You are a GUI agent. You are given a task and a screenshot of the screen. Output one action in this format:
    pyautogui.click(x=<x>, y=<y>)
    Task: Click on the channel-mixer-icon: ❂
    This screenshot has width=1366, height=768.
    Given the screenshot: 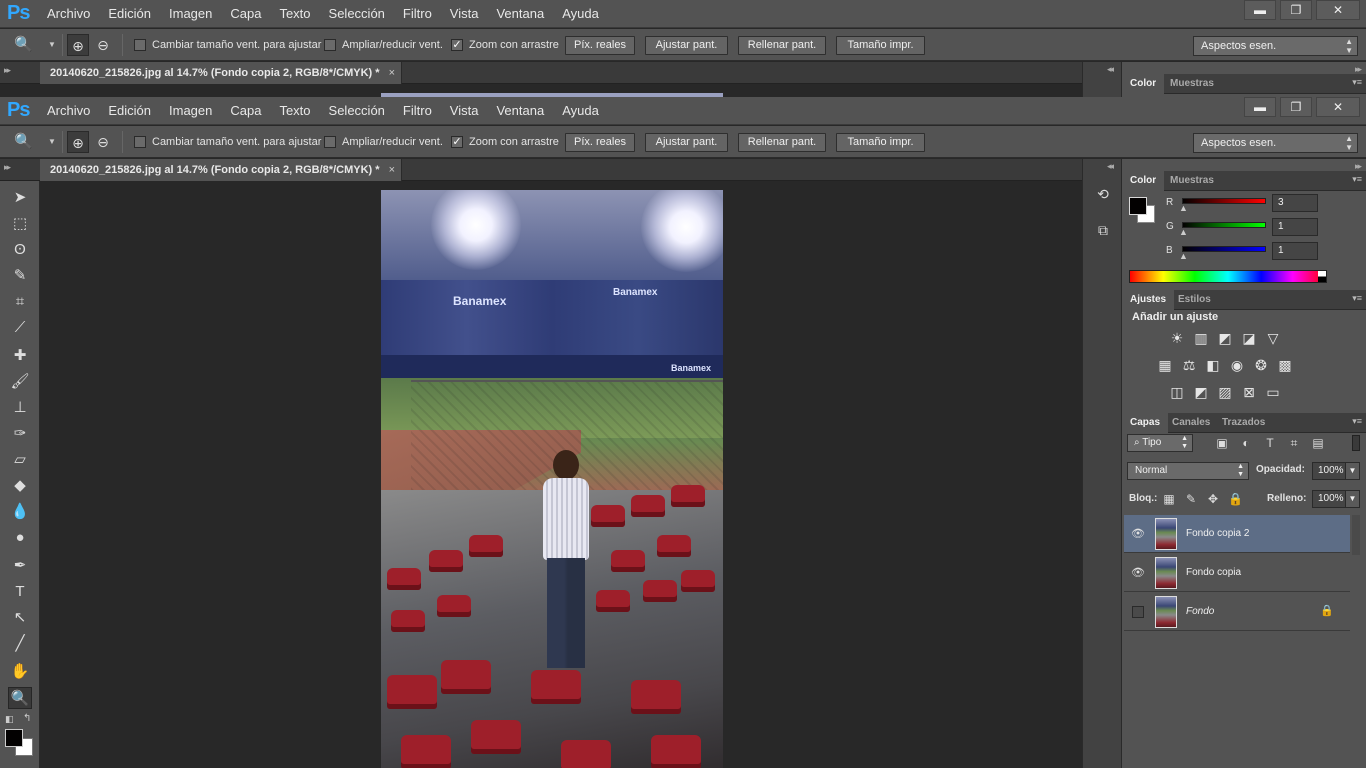 What is the action you would take?
    pyautogui.click(x=1261, y=365)
    